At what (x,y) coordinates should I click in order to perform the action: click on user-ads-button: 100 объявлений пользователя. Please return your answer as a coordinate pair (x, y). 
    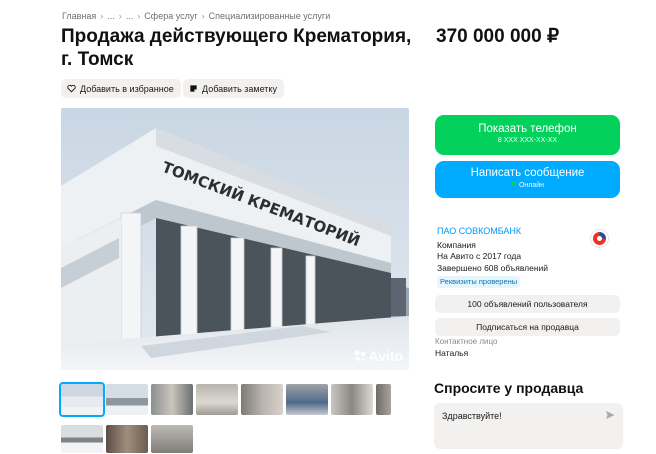
    Looking at the image, I should click on (527, 304).